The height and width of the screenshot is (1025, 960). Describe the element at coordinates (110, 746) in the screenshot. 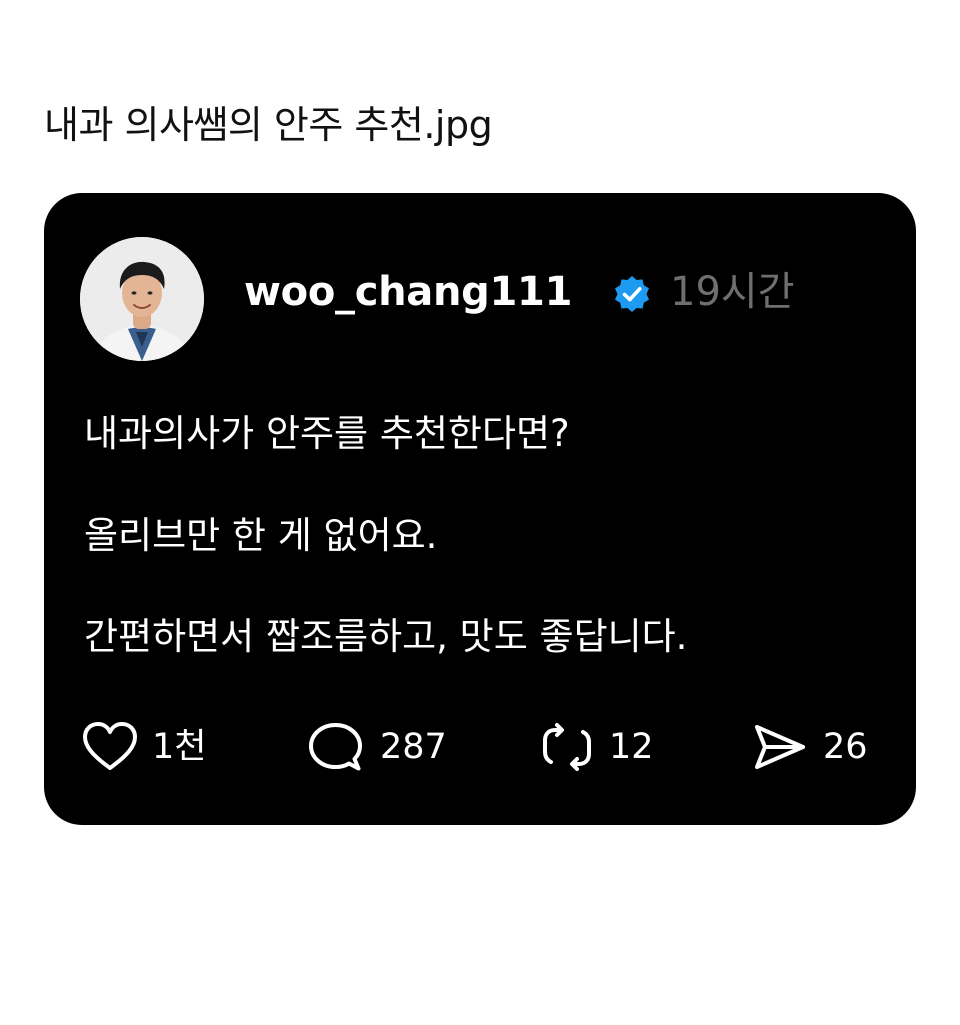

I see `heart-icon` at that location.